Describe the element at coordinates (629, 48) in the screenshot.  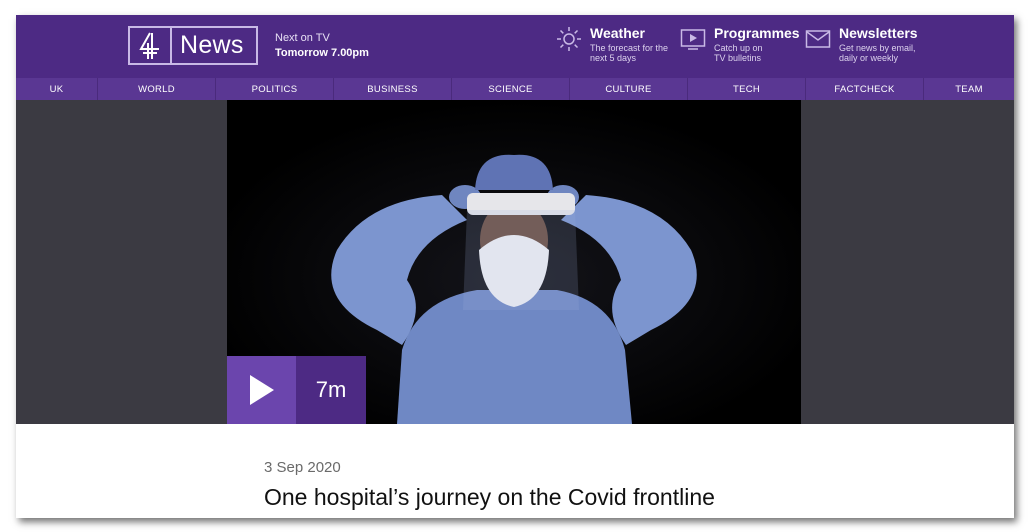
I see `weather-sub-1: The forecast for the` at that location.